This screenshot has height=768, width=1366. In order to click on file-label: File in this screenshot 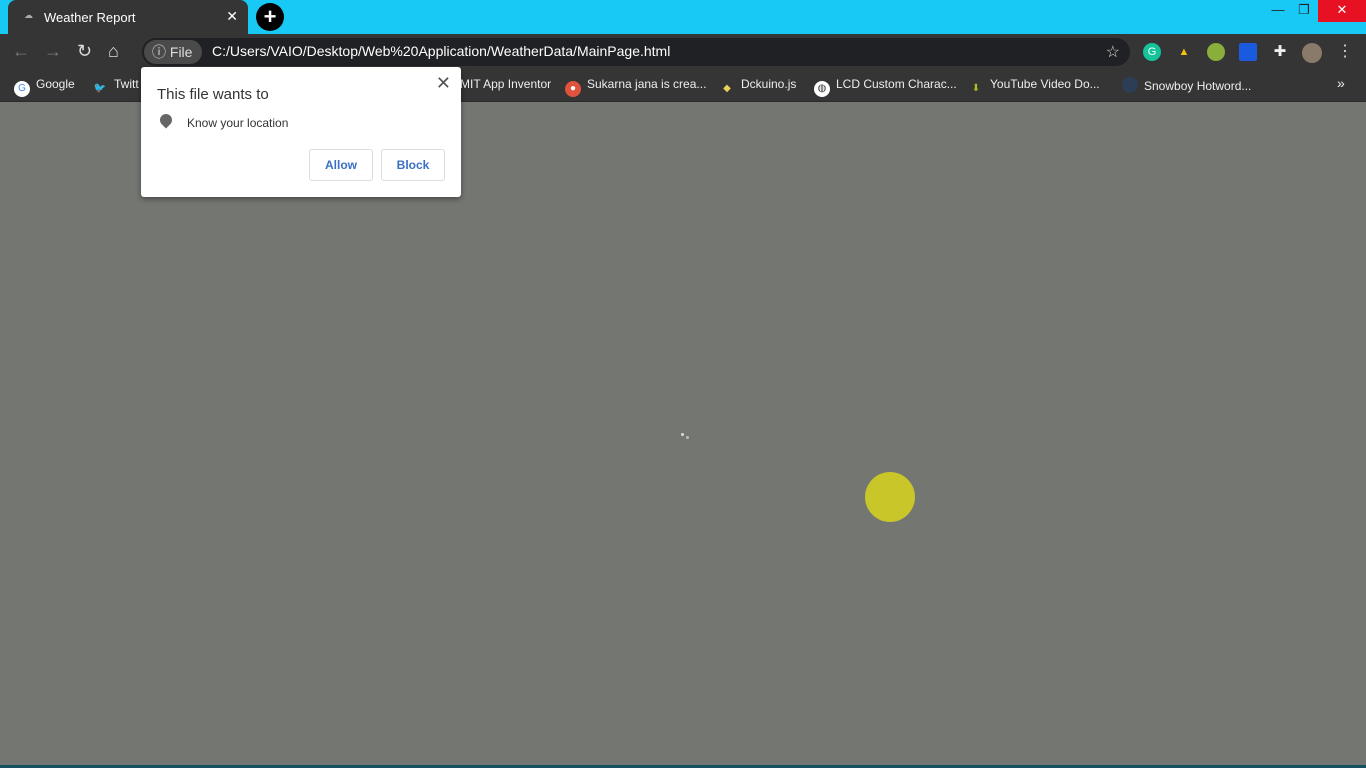, I will do `click(181, 52)`.